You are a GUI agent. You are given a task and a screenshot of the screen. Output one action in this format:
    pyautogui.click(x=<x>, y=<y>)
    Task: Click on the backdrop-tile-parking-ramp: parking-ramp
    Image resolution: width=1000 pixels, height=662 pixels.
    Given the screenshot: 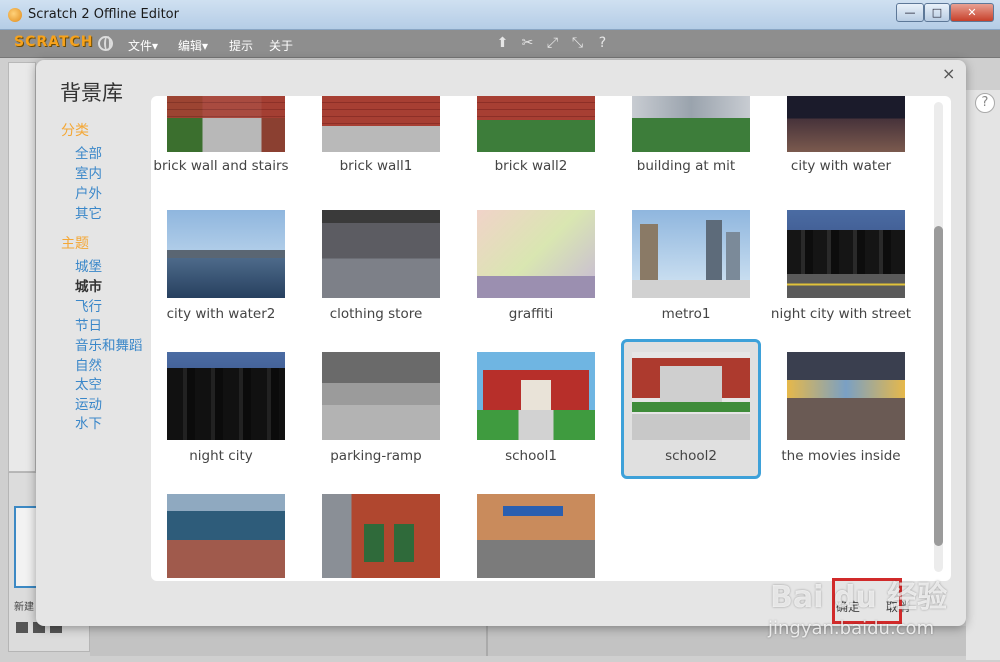 What is the action you would take?
    pyautogui.click(x=376, y=414)
    